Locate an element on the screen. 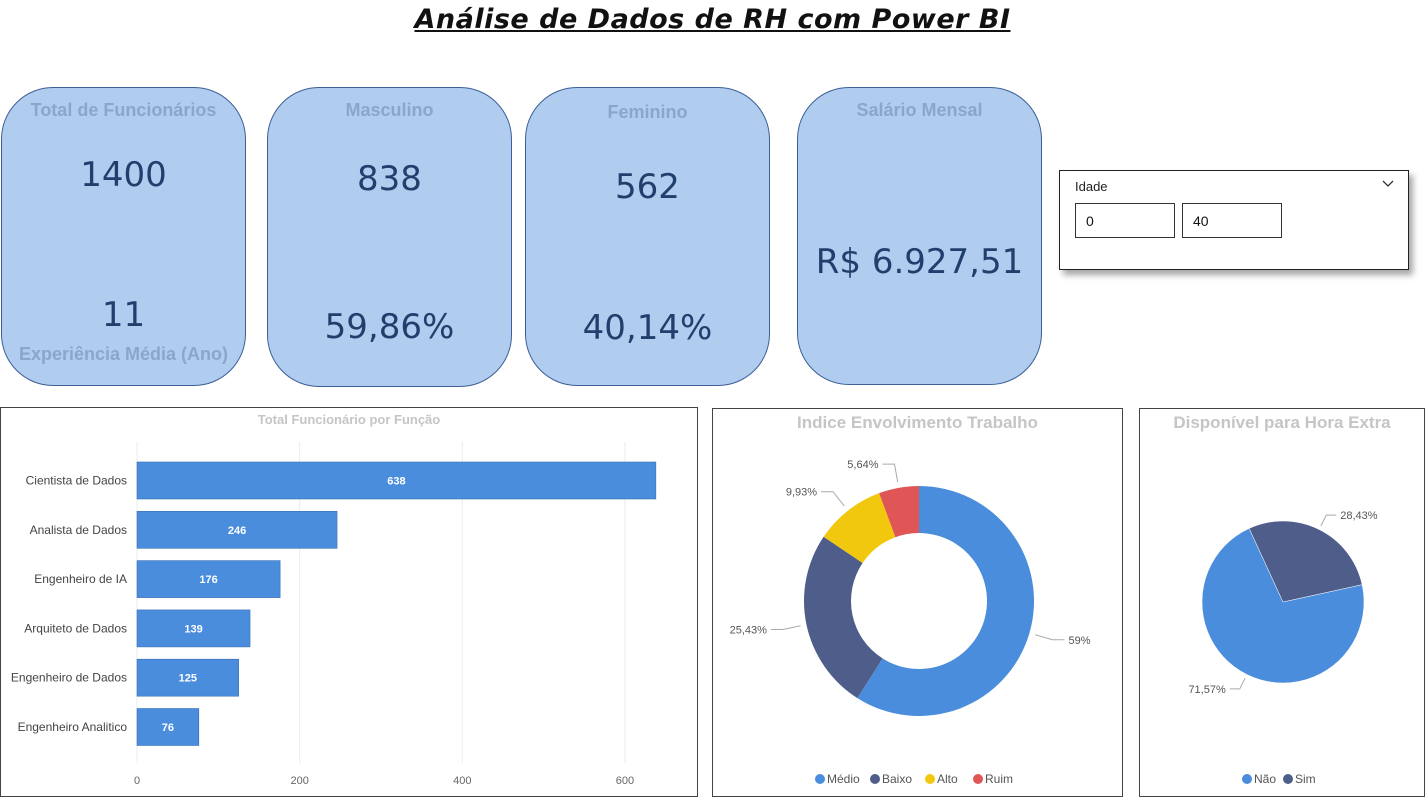 This screenshot has height=797, width=1425. legend-label: Sim is located at coordinates (1305, 779).